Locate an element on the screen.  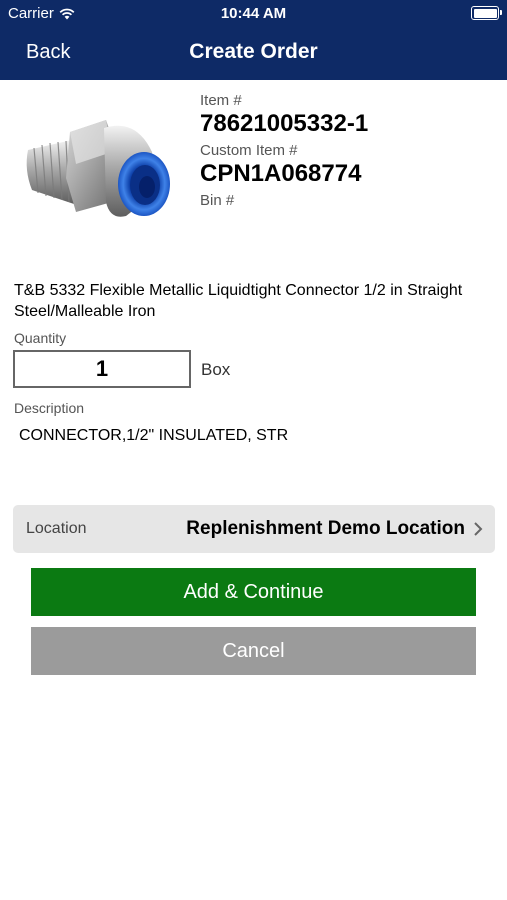
product-image is located at coordinates (98, 168).